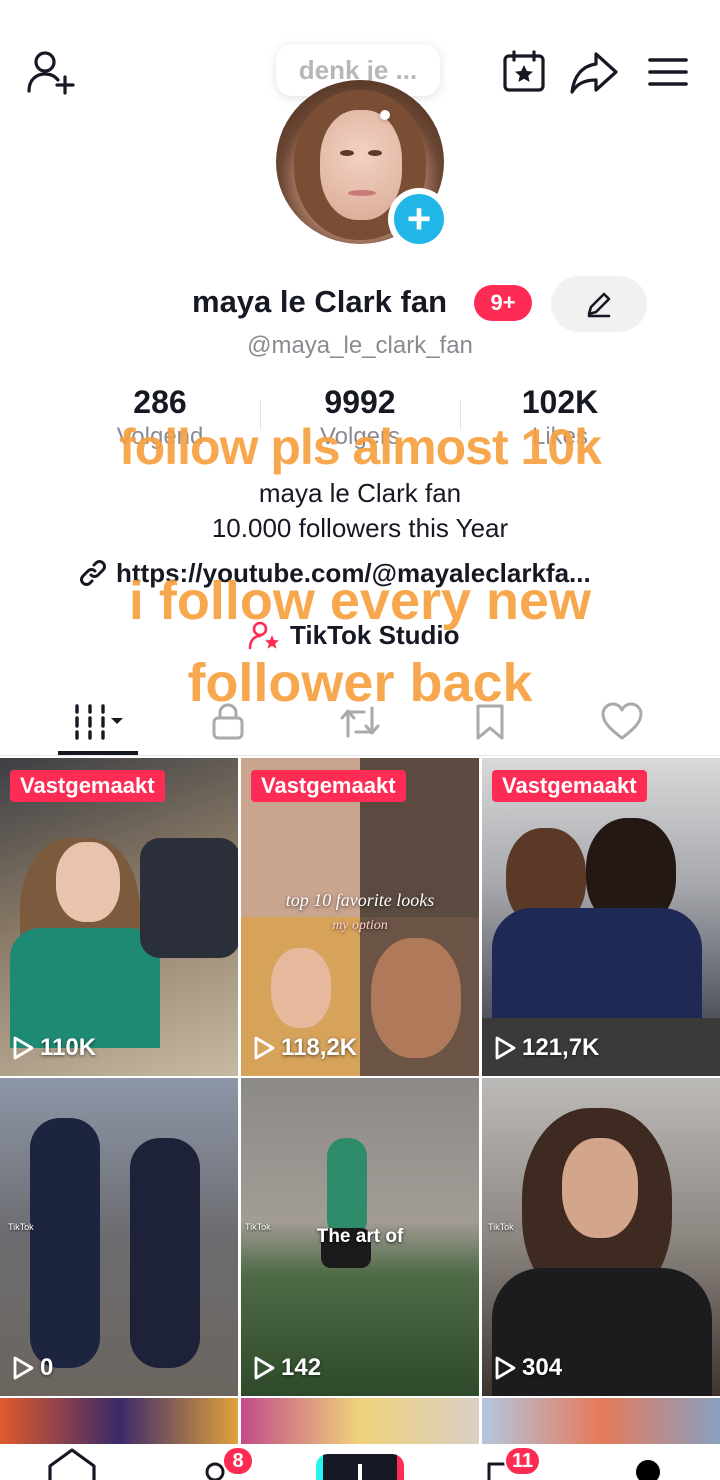  I want to click on video-thumbnail: Vastgemaakt 110K, so click(119, 917).